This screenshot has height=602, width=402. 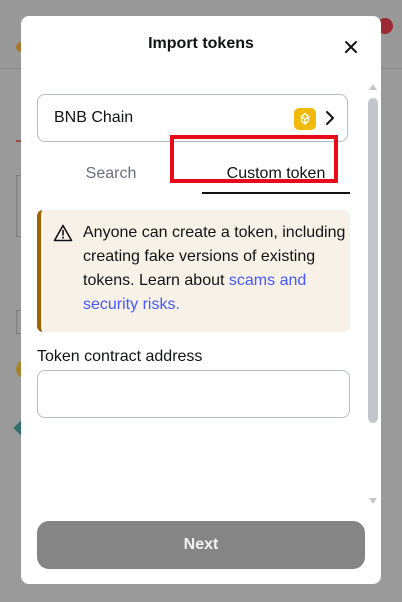 What do you see at coordinates (192, 118) in the screenshot?
I see `network-selector: BNB Chain` at bounding box center [192, 118].